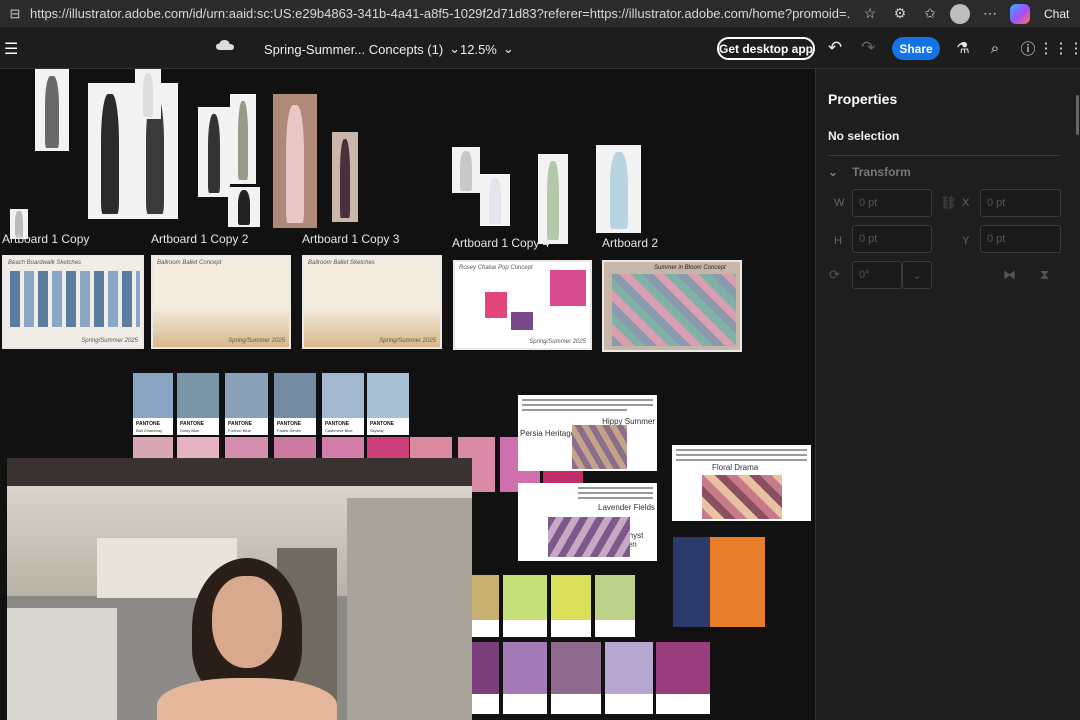  What do you see at coordinates (900, 14) in the screenshot?
I see `extensions-icon: ⚙` at bounding box center [900, 14].